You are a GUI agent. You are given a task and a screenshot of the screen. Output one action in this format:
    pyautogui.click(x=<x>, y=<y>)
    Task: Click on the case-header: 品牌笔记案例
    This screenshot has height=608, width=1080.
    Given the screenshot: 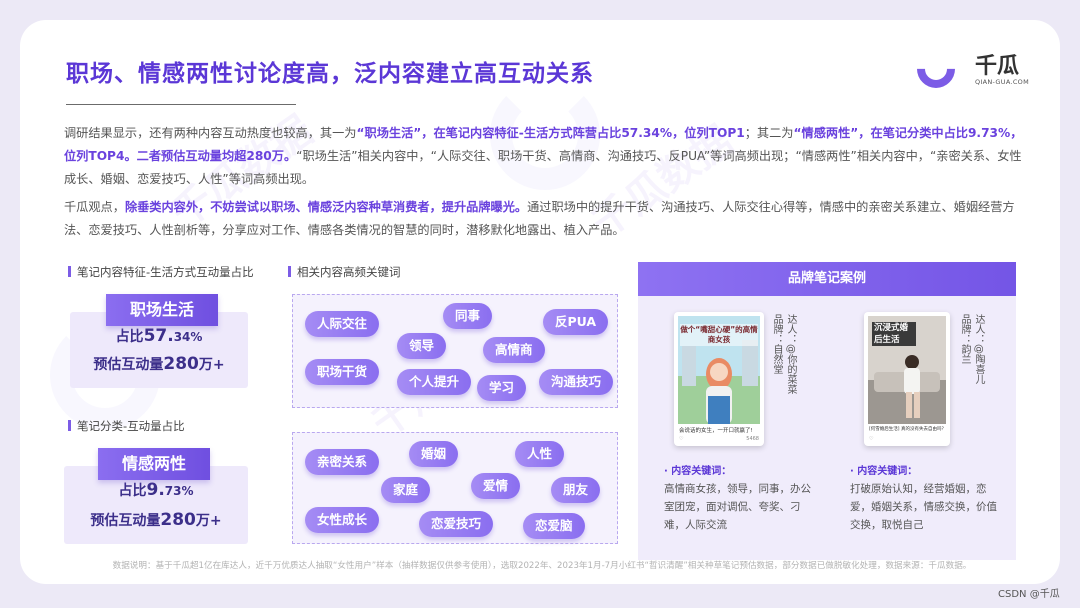 What is the action you would take?
    pyautogui.click(x=827, y=279)
    